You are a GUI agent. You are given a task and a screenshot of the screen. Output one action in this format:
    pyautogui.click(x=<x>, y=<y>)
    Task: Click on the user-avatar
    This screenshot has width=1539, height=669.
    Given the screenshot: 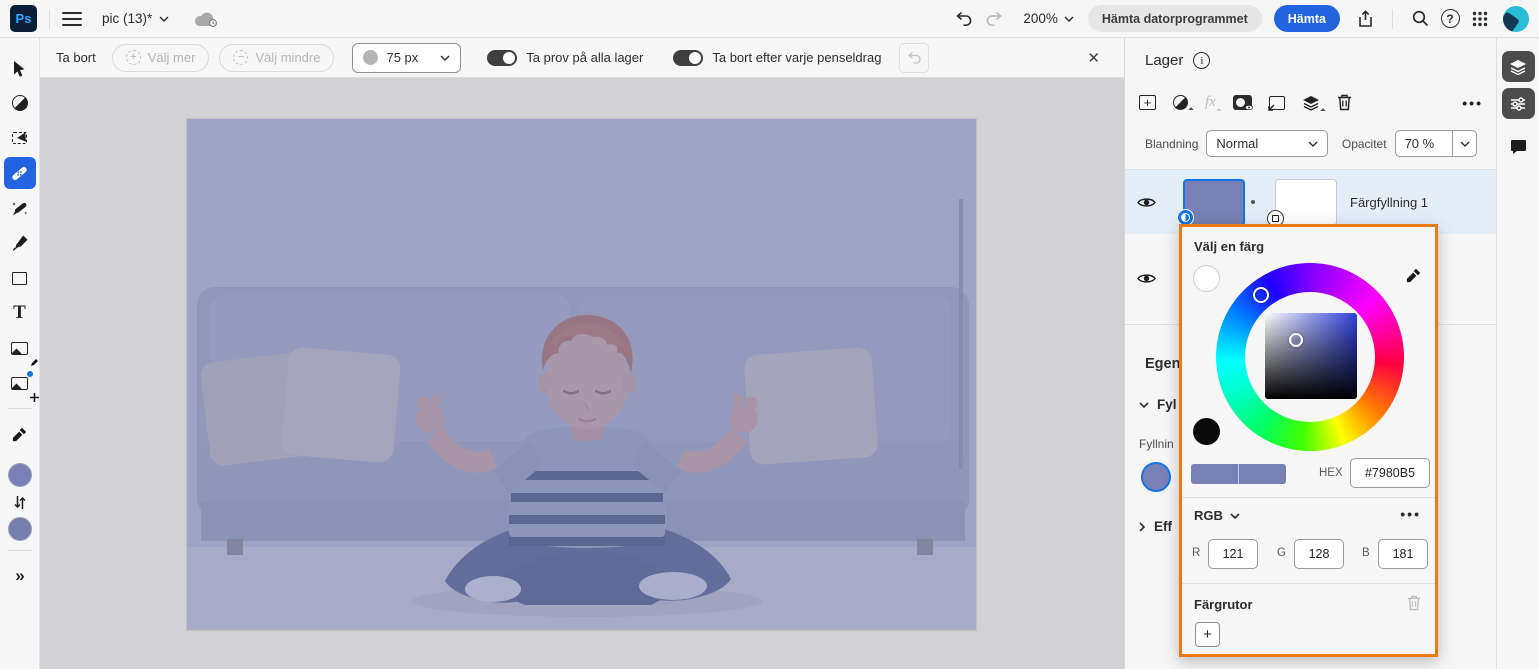 What is the action you would take?
    pyautogui.click(x=1516, y=18)
    